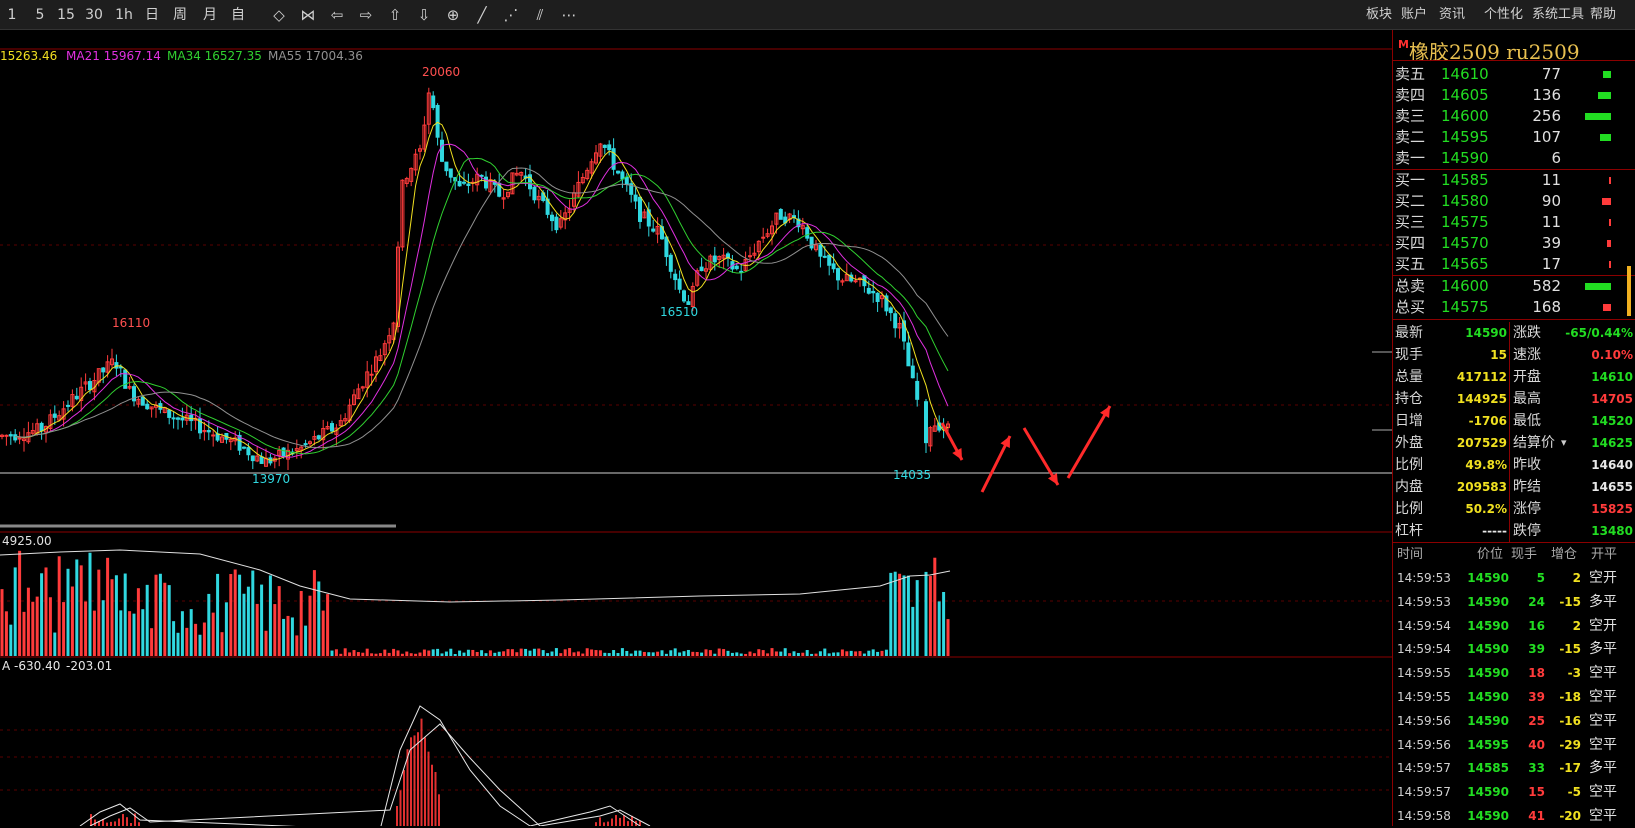  What do you see at coordinates (1514, 355) in the screenshot?
I see `stat-row: 现手 15 速涨 0.10%` at bounding box center [1514, 355].